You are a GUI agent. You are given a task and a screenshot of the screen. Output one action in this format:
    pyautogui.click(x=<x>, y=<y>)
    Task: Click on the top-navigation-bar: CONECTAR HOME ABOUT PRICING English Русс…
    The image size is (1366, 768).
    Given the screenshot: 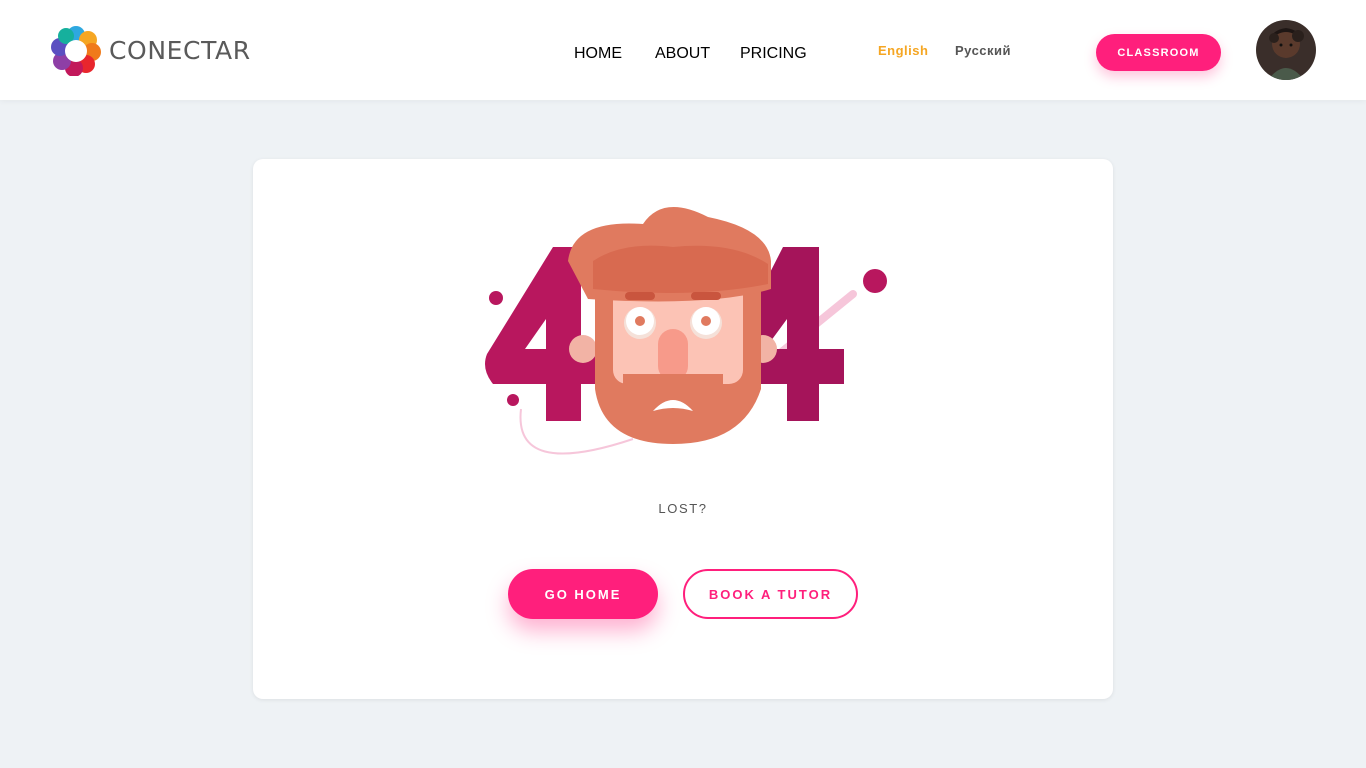 What is the action you would take?
    pyautogui.click(x=683, y=50)
    